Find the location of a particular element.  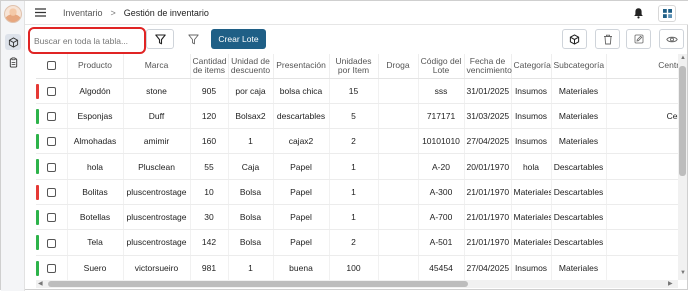

cell-producto: Esponjas is located at coordinates (95, 116).